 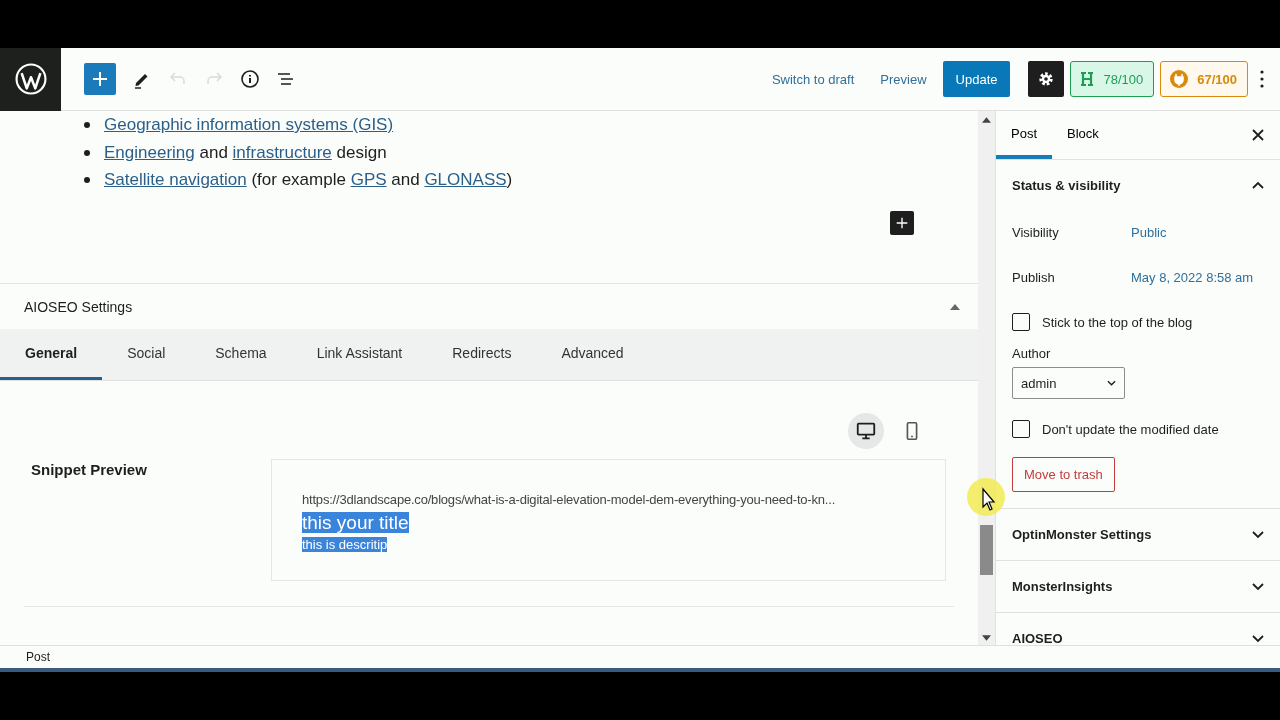 I want to click on settings-tab: Schema, so click(x=241, y=354).